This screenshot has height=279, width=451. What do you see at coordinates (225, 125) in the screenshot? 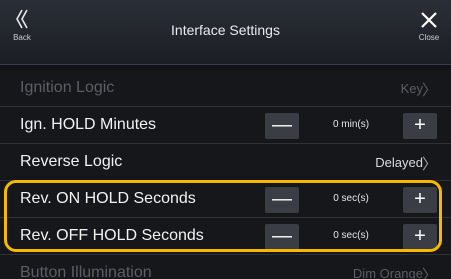
I see `setting-row-ign-hold-minutes: Ign. HOLD Minutes — 0 min(s) +` at bounding box center [225, 125].